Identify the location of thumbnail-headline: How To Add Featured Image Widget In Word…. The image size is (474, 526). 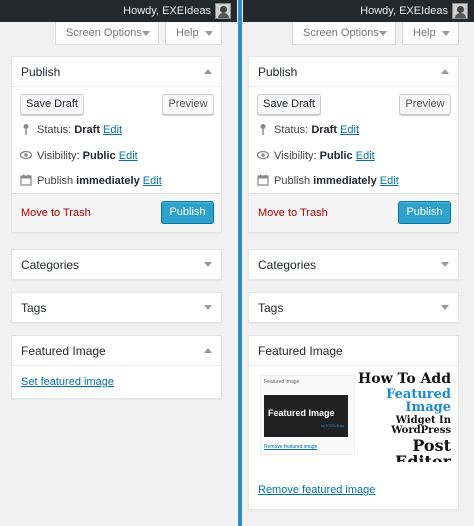
(404, 416).